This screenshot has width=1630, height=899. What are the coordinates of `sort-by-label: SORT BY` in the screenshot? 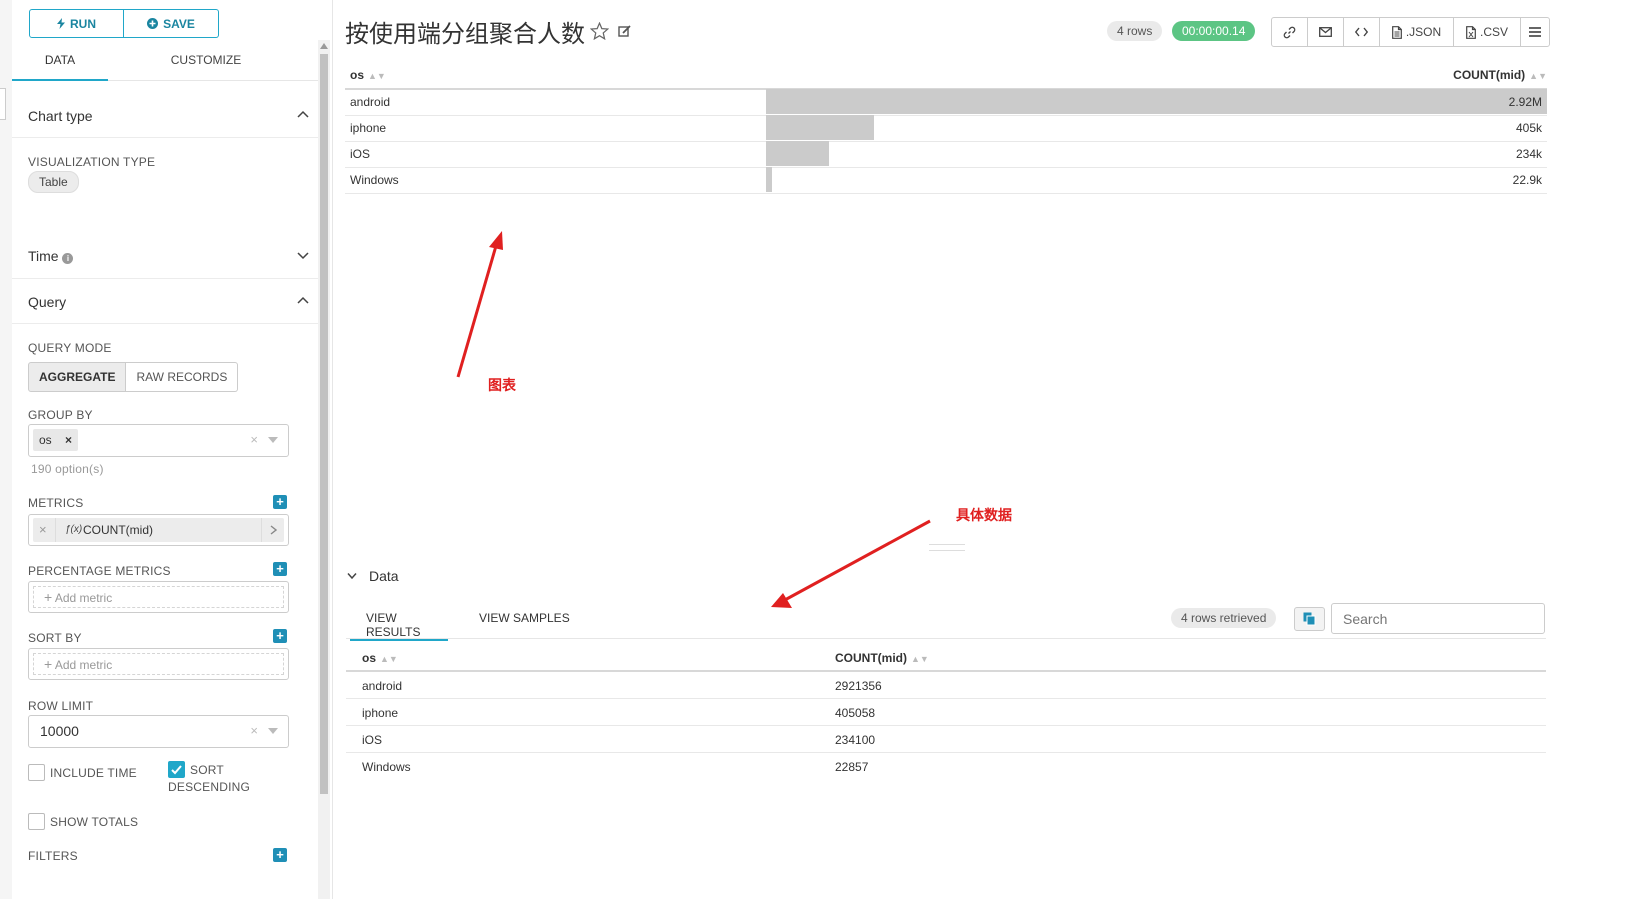 It's located at (55, 638).